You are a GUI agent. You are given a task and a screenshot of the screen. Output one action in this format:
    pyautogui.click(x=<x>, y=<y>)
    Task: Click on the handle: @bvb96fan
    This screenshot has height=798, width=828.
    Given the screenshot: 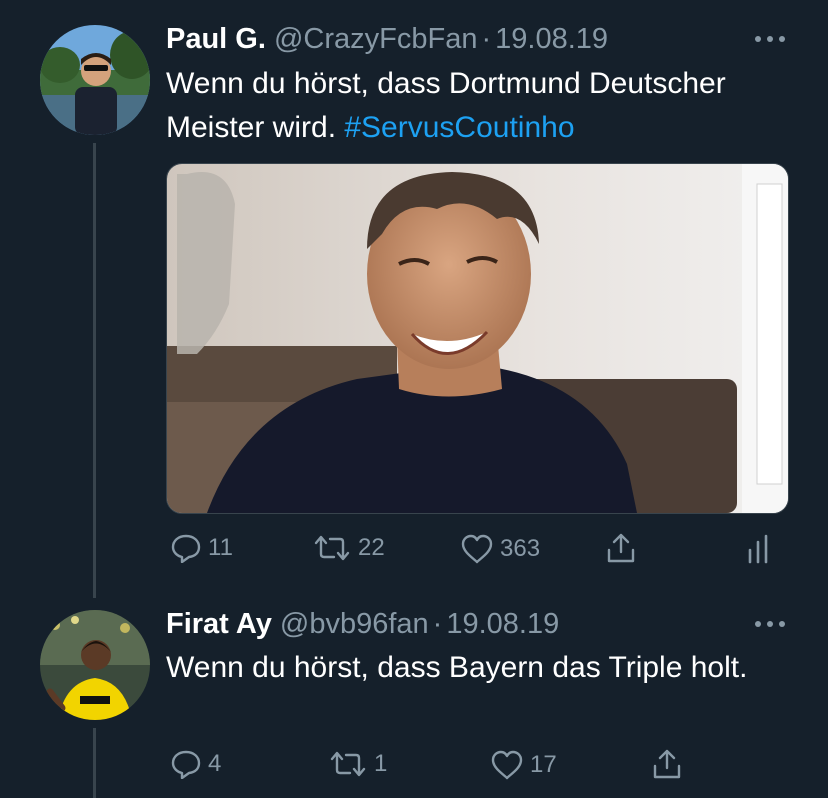 What is the action you would take?
    pyautogui.click(x=354, y=624)
    